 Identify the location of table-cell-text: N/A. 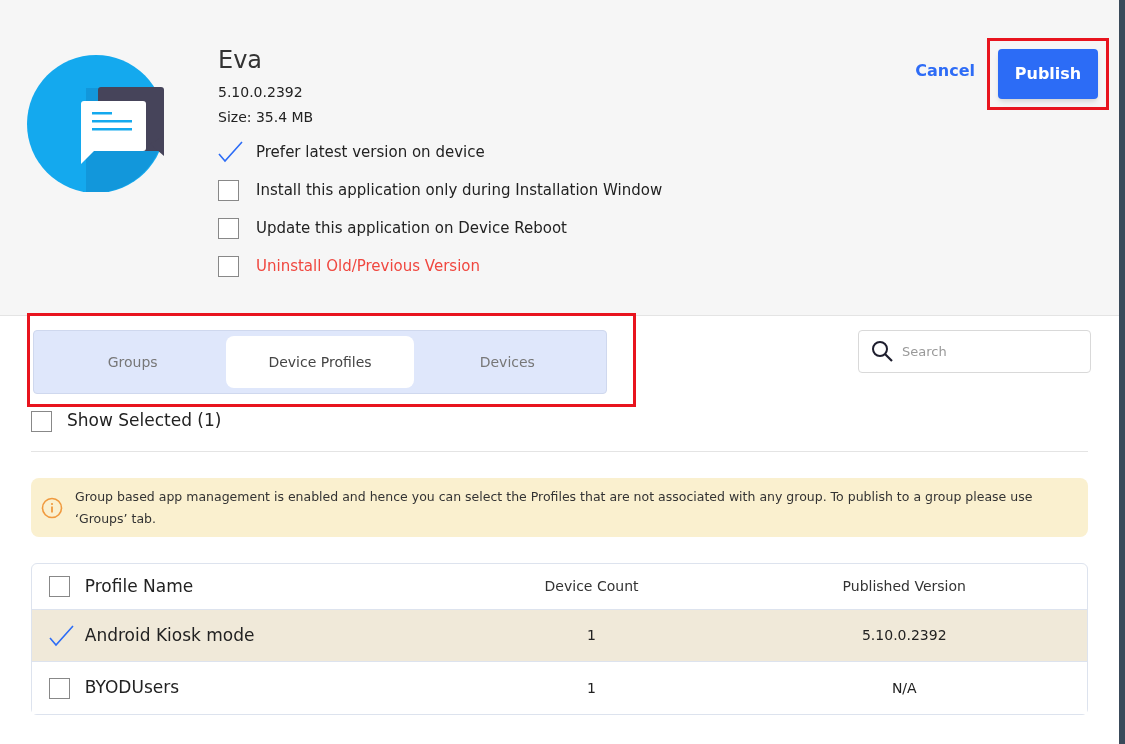
(904, 688).